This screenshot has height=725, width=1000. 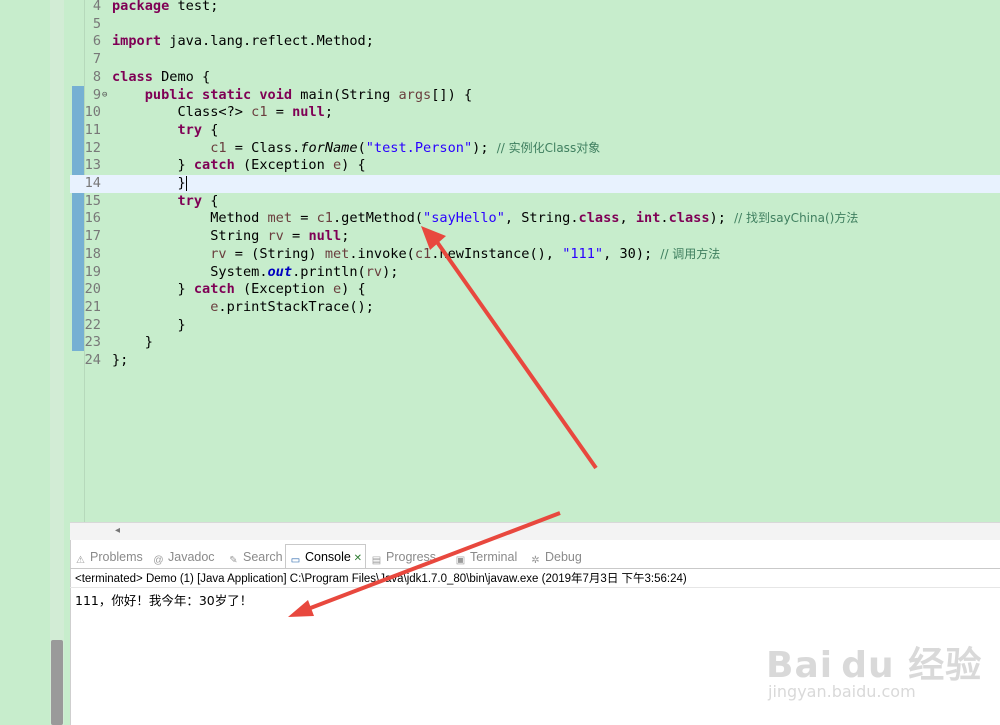 I want to click on close-icon: ✕, so click(x=356, y=558).